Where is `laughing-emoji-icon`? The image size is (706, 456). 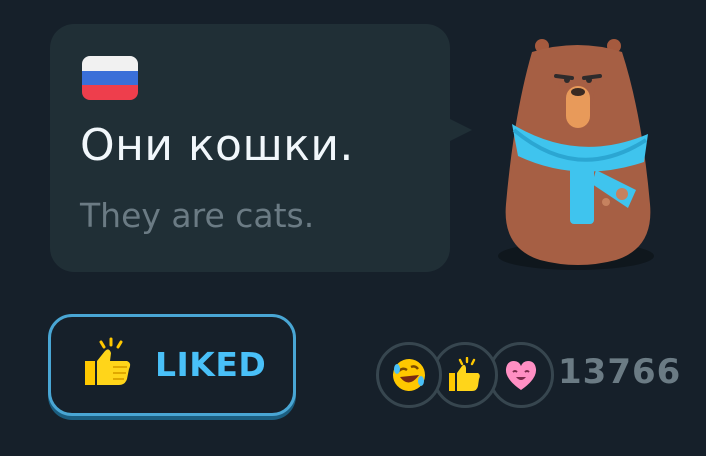
laughing-emoji-icon is located at coordinates (409, 375).